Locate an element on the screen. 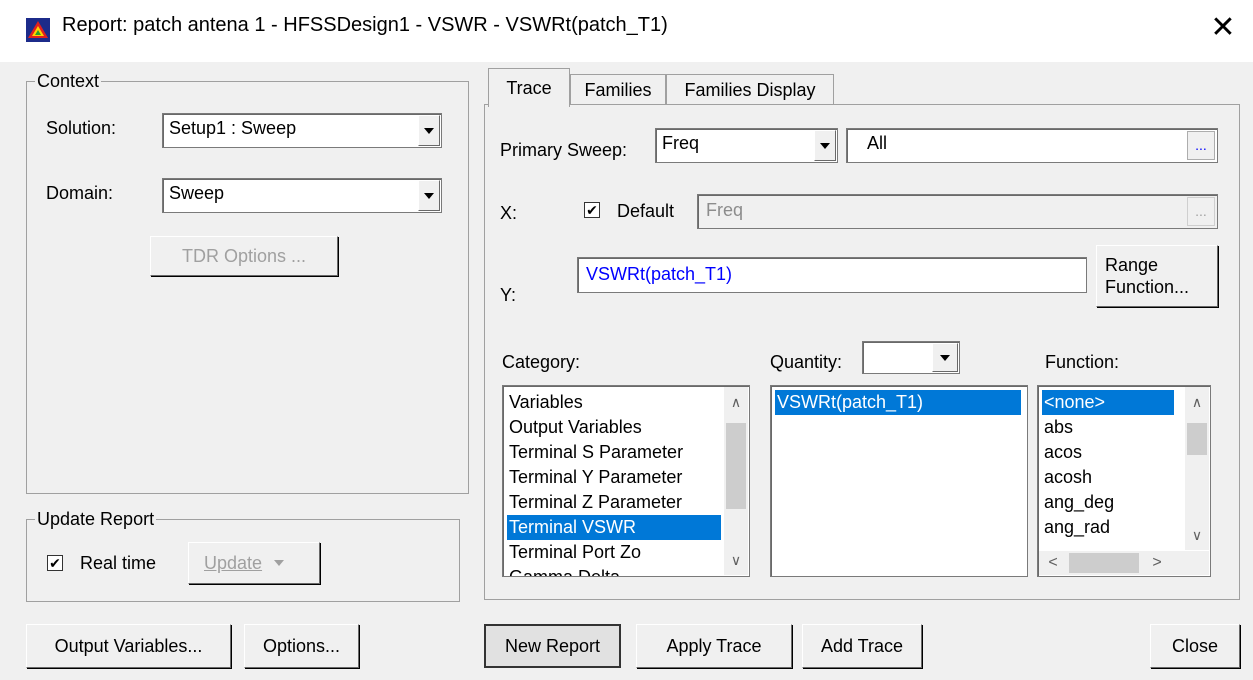 This screenshot has height=680, width=1253. hfss-app-icon is located at coordinates (38, 30).